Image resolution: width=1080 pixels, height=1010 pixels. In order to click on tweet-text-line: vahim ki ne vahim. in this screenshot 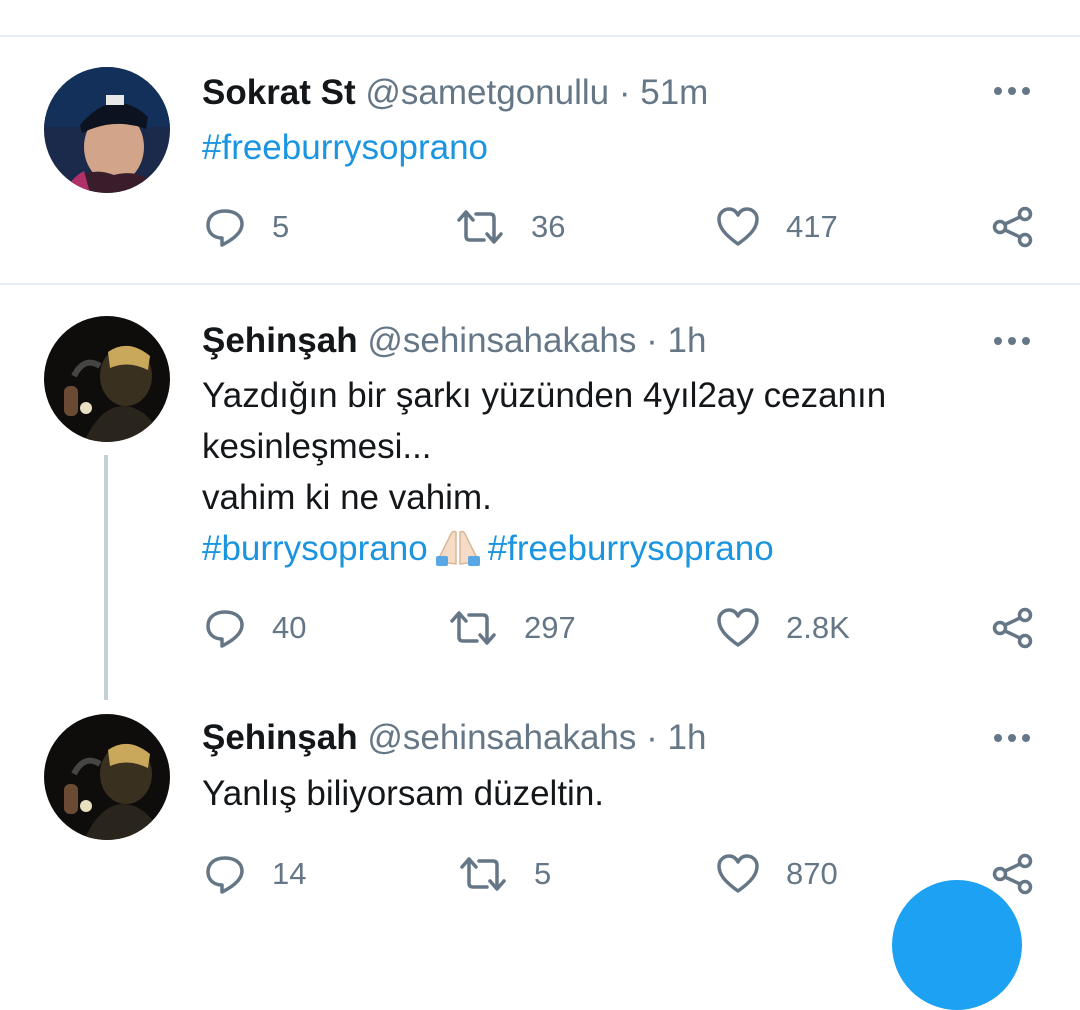, I will do `click(347, 497)`.